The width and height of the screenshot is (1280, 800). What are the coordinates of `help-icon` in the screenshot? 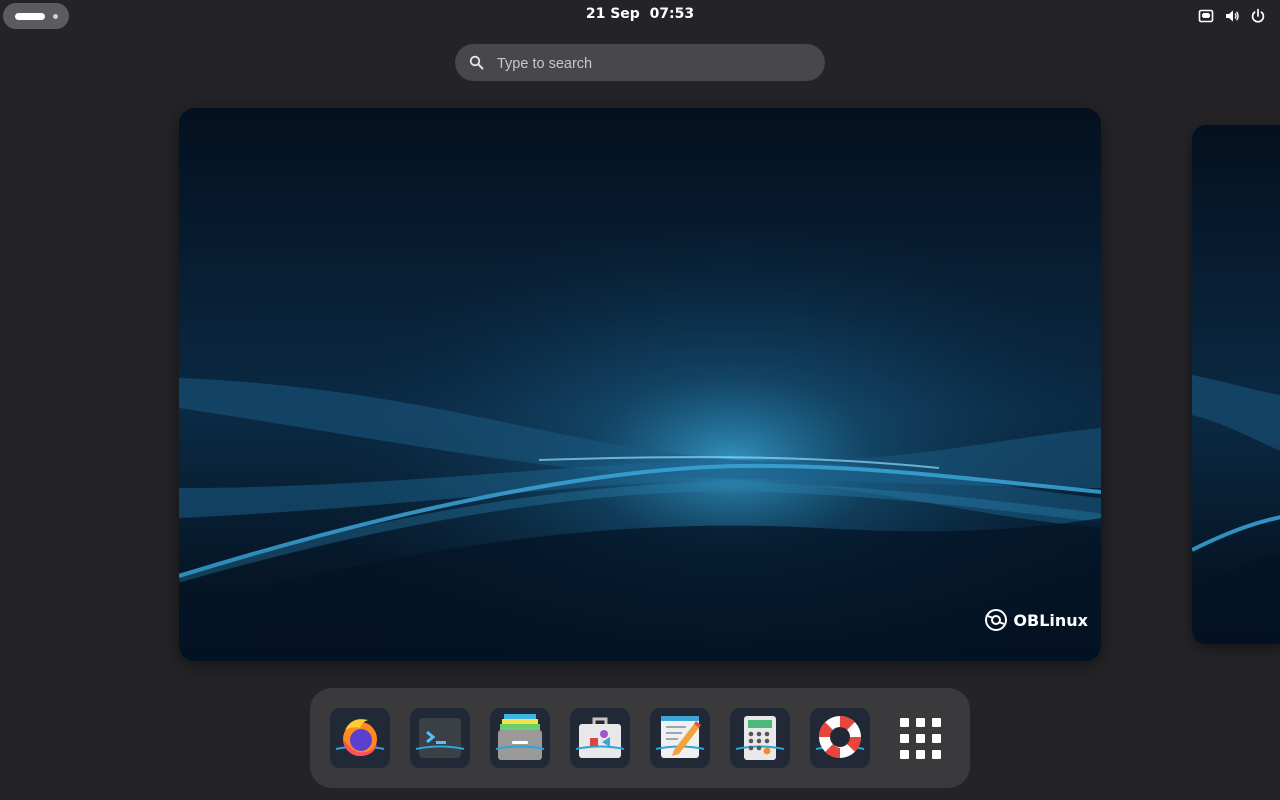 It's located at (840, 737).